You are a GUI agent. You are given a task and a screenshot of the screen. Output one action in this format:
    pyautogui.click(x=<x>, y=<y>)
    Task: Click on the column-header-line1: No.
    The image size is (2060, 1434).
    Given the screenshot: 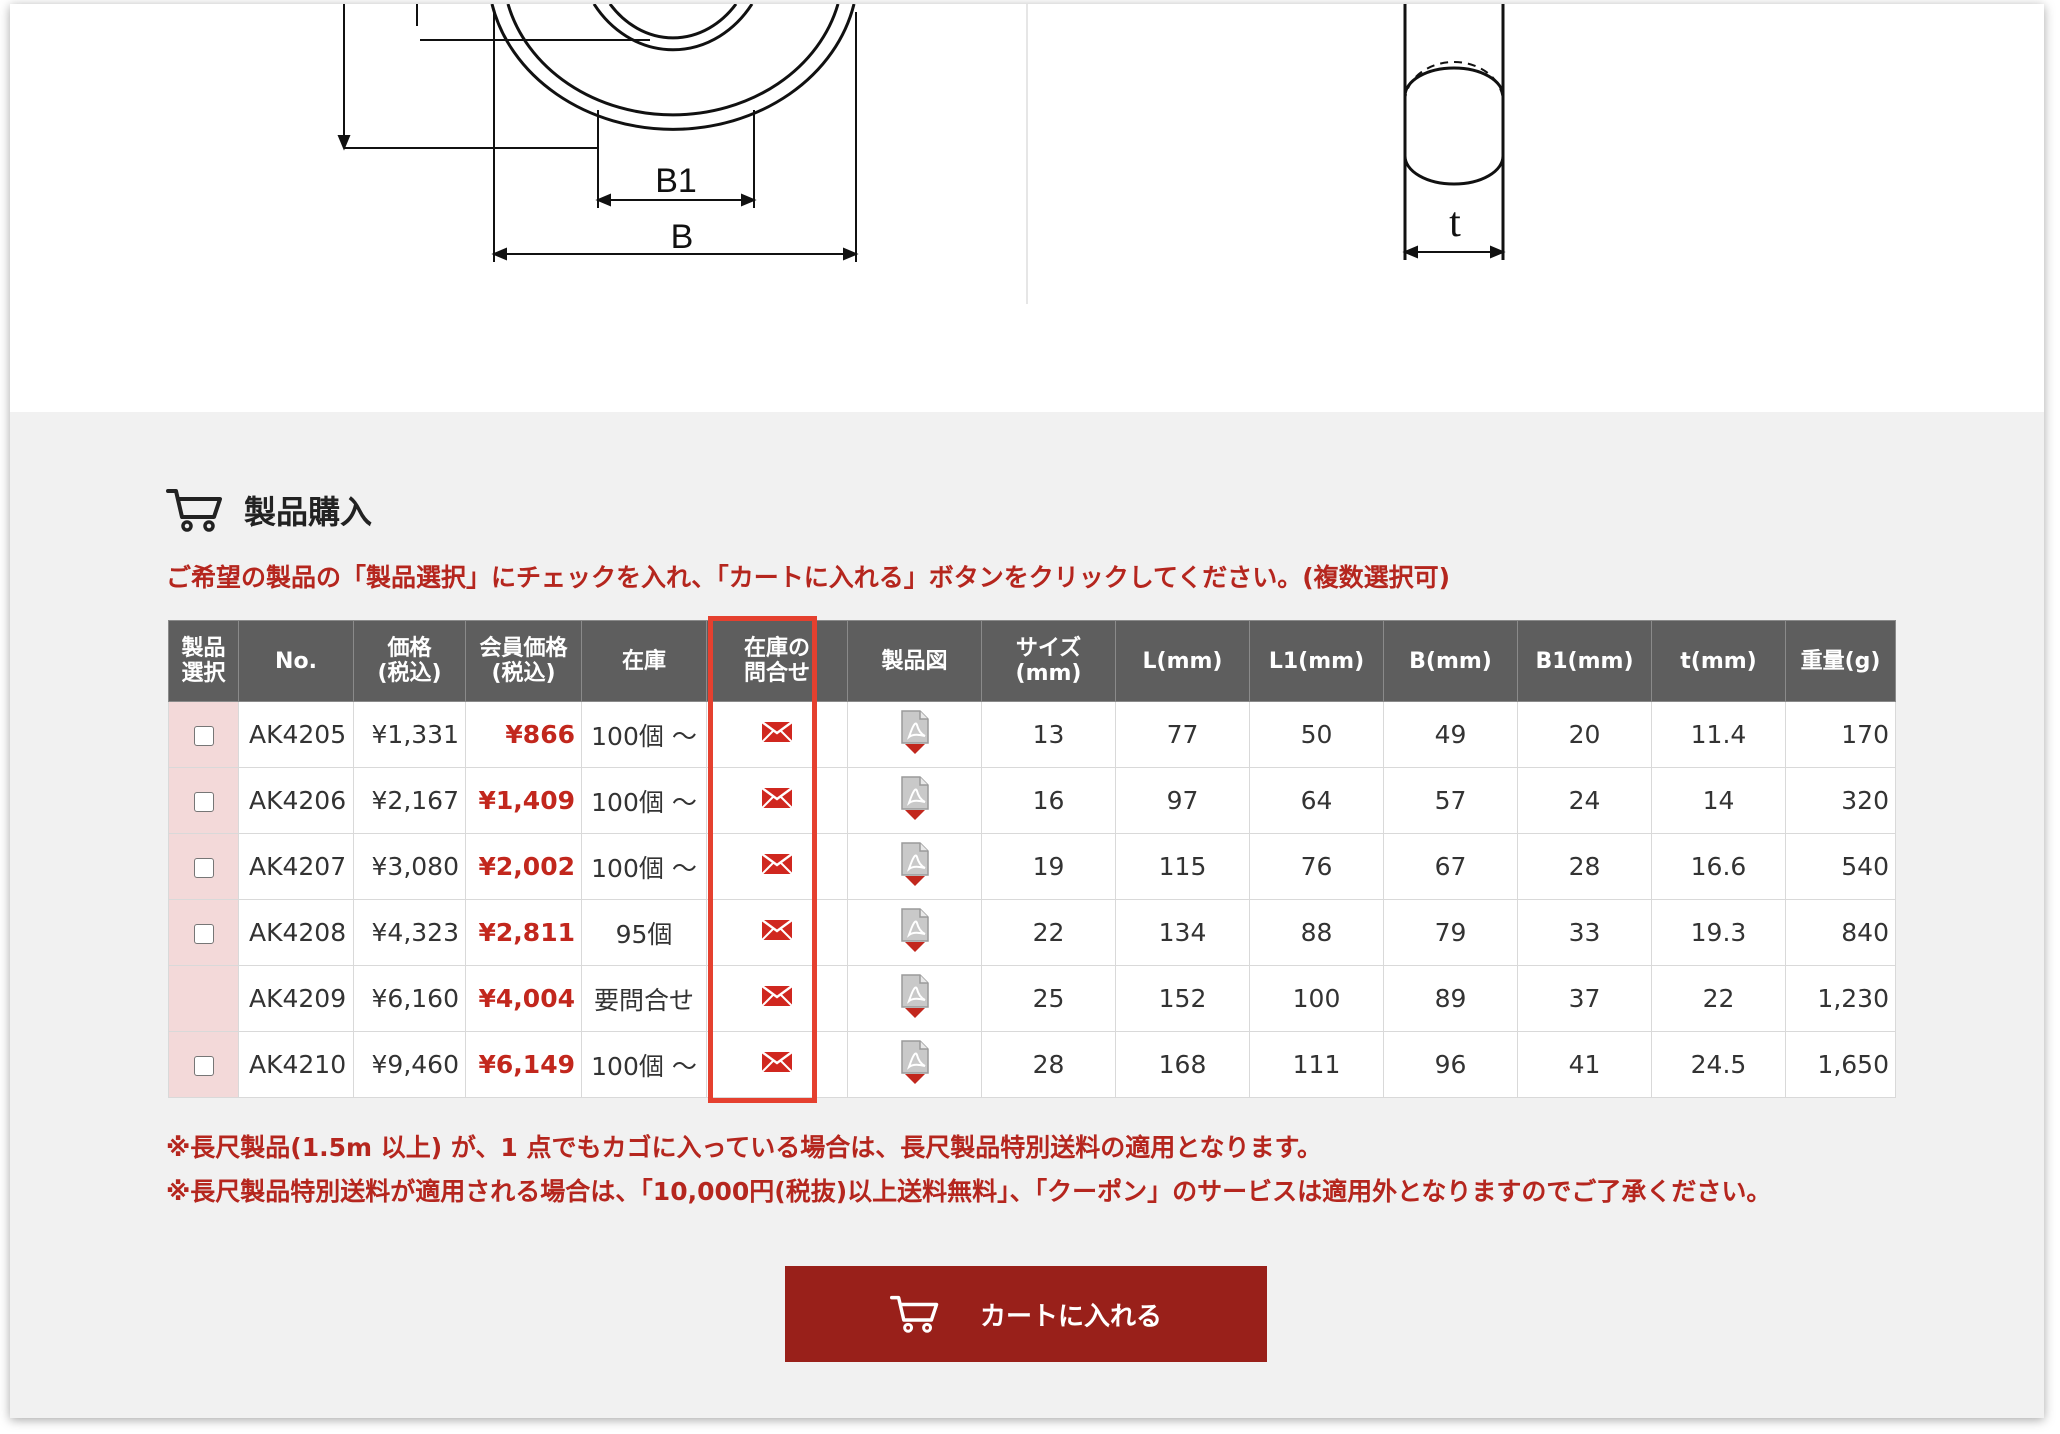 What is the action you would take?
    pyautogui.click(x=296, y=661)
    